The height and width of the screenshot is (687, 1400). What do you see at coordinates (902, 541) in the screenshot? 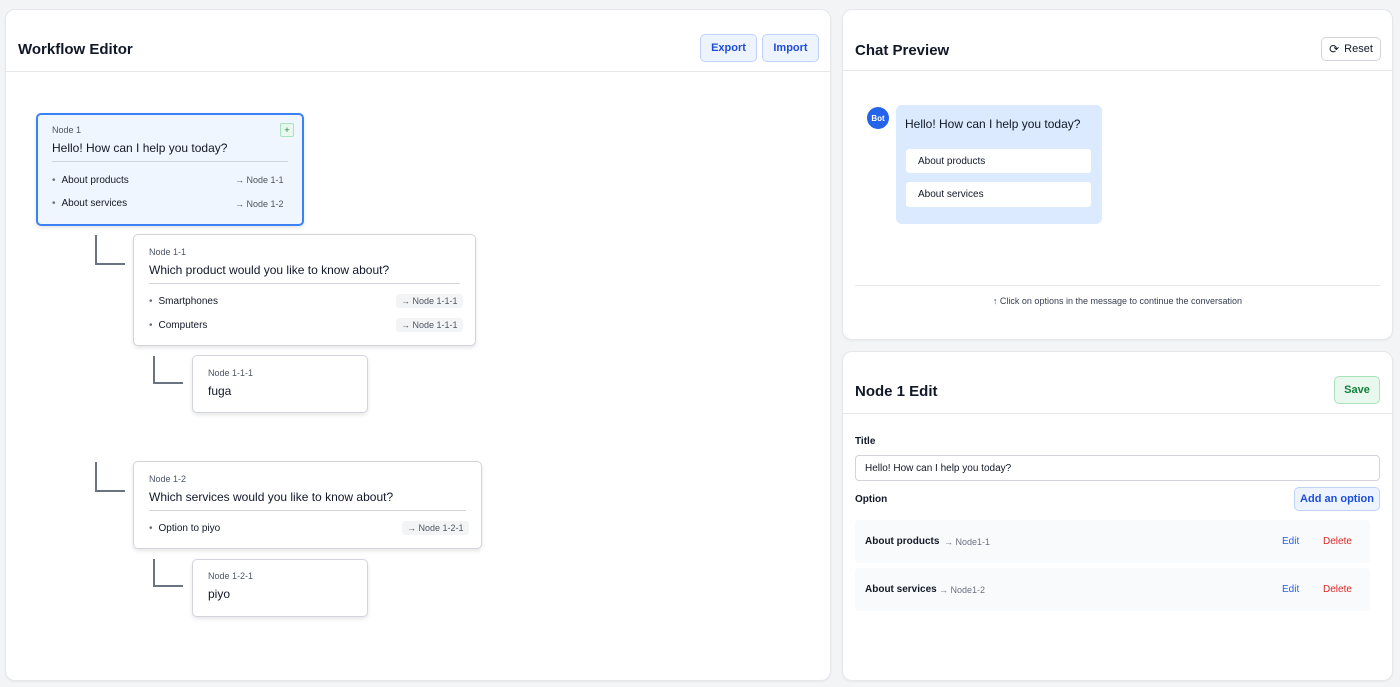
I see `option-row-label: About products` at bounding box center [902, 541].